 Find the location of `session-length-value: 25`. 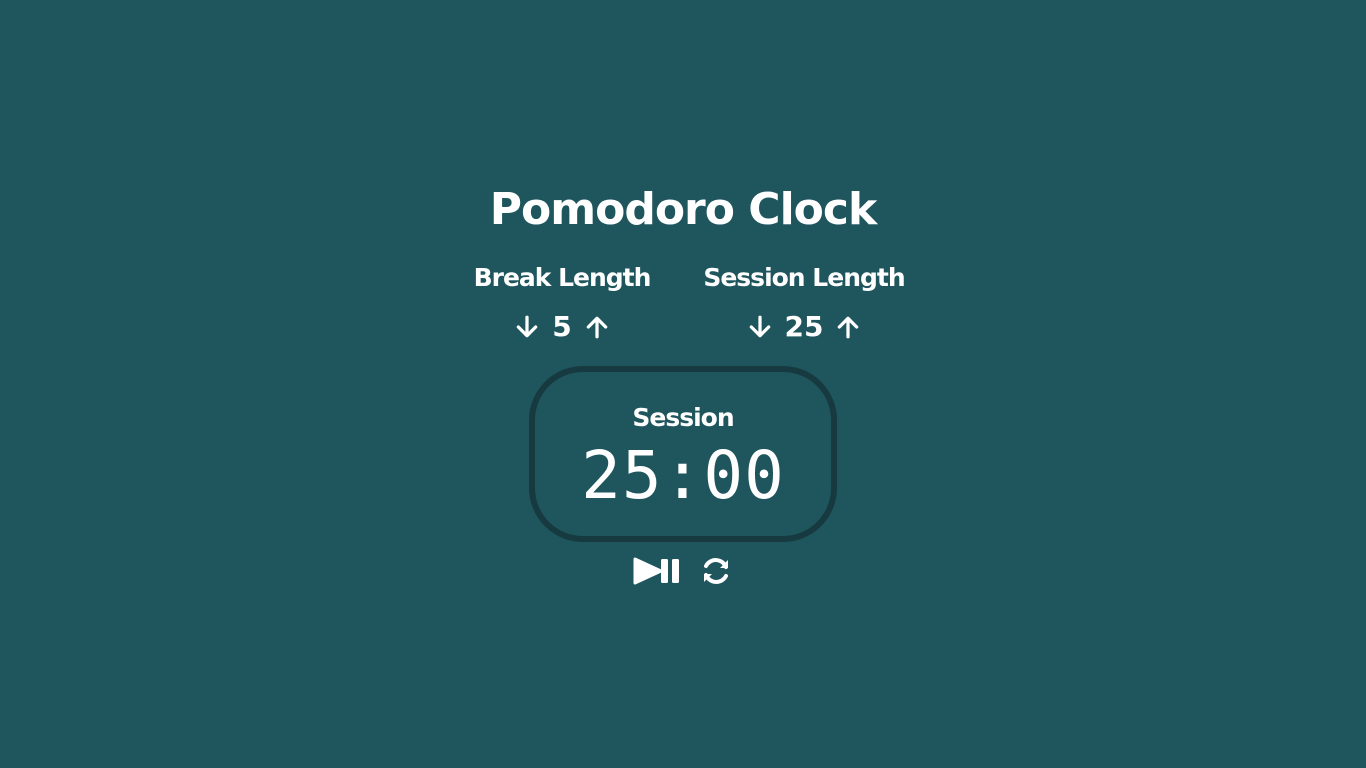

session-length-value: 25 is located at coordinates (804, 326).